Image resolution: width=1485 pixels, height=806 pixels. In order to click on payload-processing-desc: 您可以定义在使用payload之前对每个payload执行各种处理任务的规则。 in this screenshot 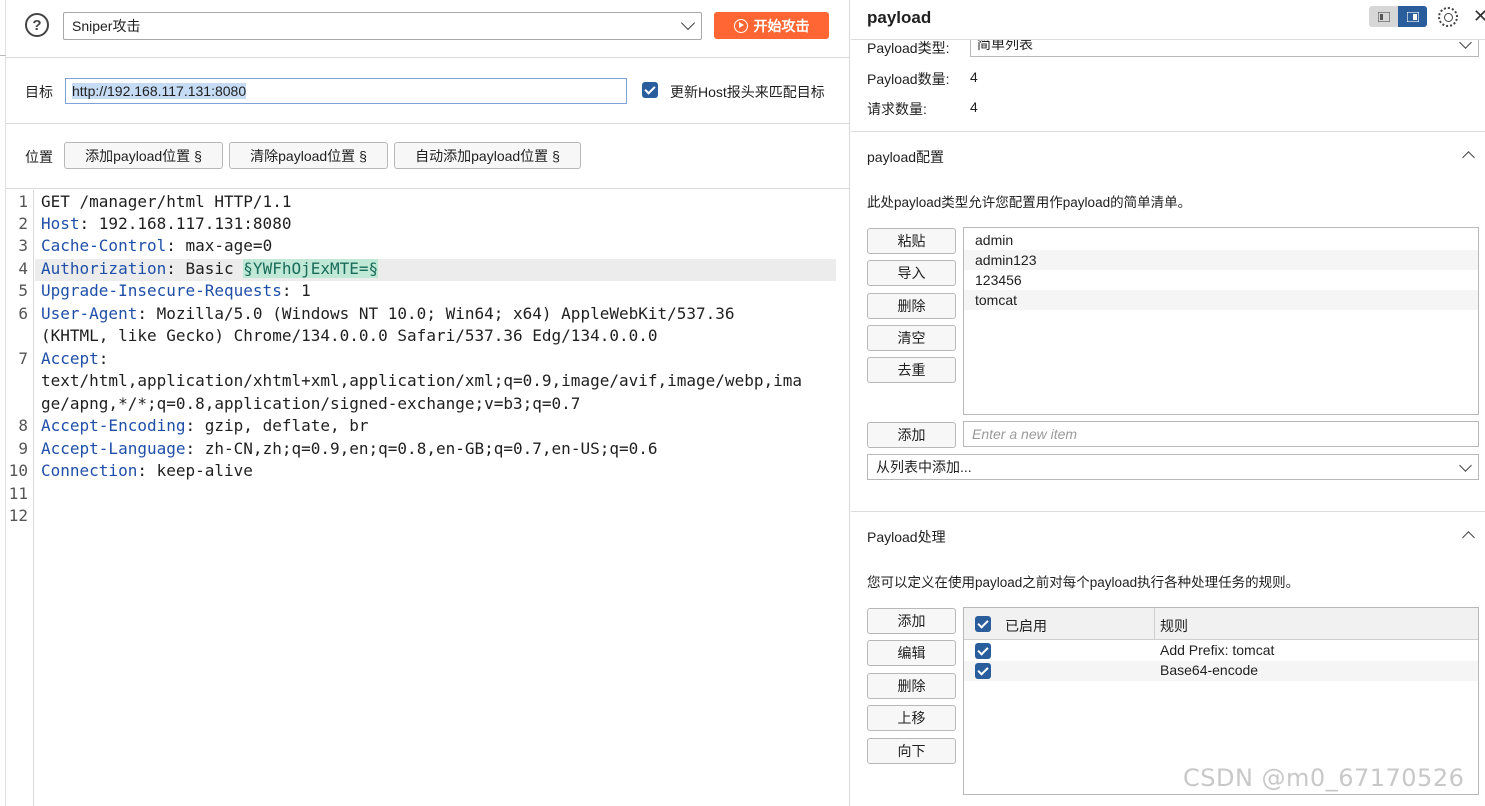, I will do `click(1083, 582)`.